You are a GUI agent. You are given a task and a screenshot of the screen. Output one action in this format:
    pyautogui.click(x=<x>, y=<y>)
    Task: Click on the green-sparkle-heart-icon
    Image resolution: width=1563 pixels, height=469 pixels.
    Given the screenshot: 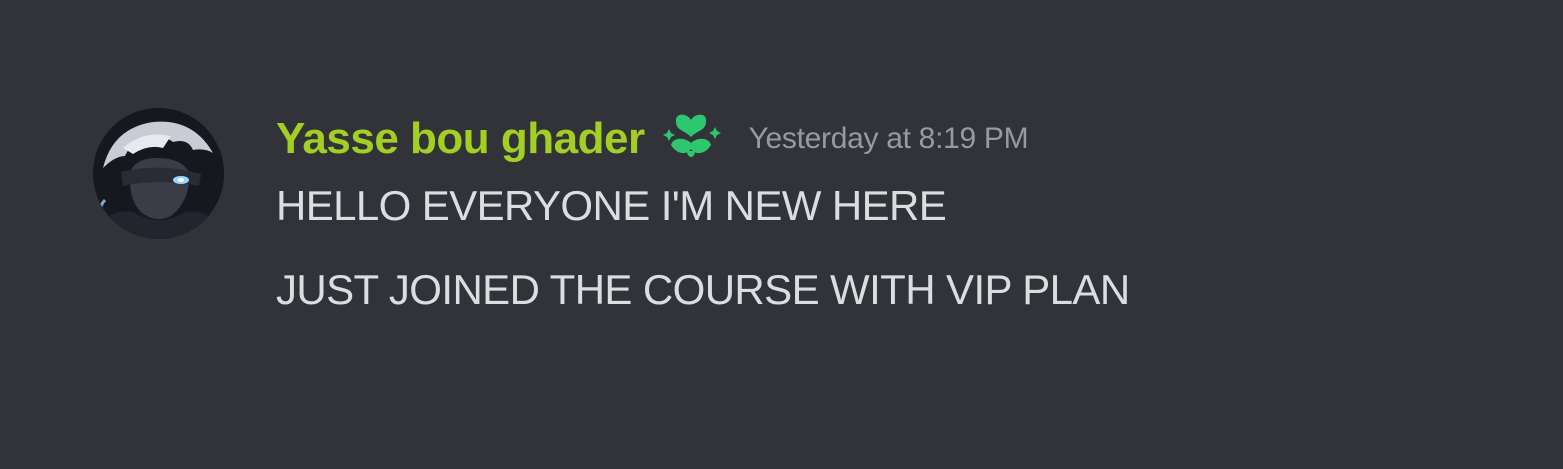 What is the action you would take?
    pyautogui.click(x=691, y=139)
    